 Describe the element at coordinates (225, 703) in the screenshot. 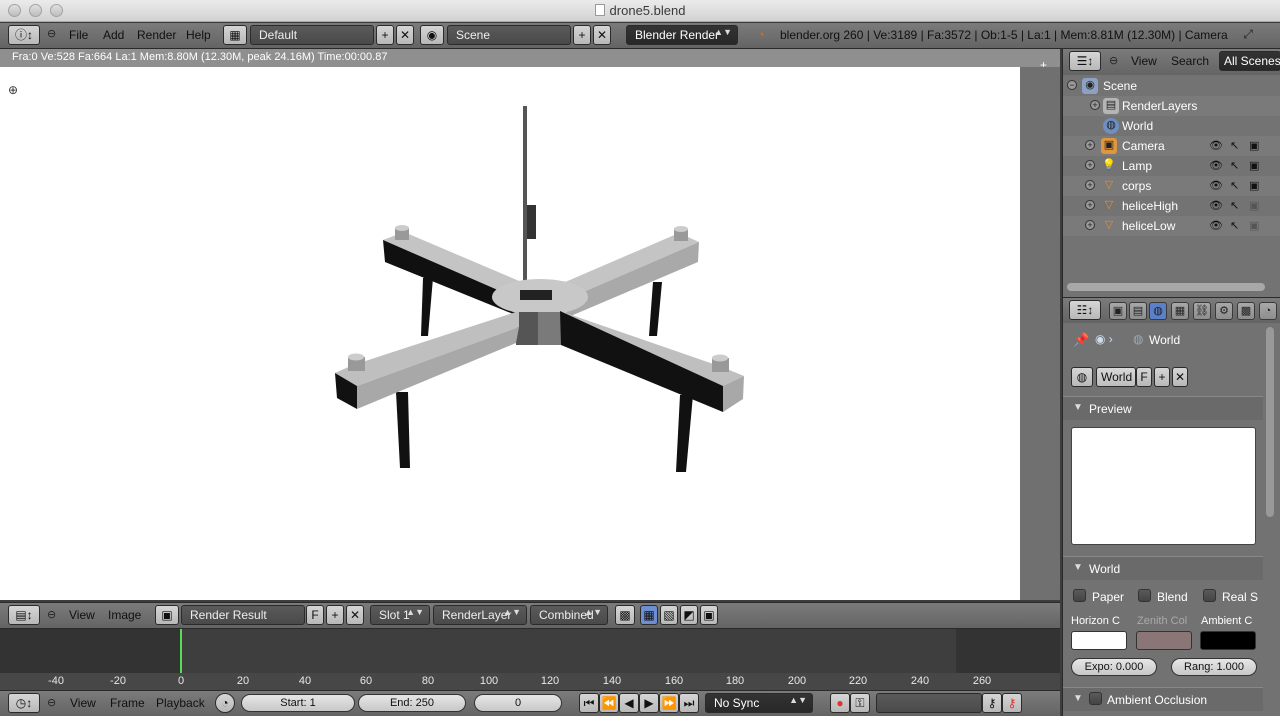

I see `preview-range-icon: ◔` at that location.